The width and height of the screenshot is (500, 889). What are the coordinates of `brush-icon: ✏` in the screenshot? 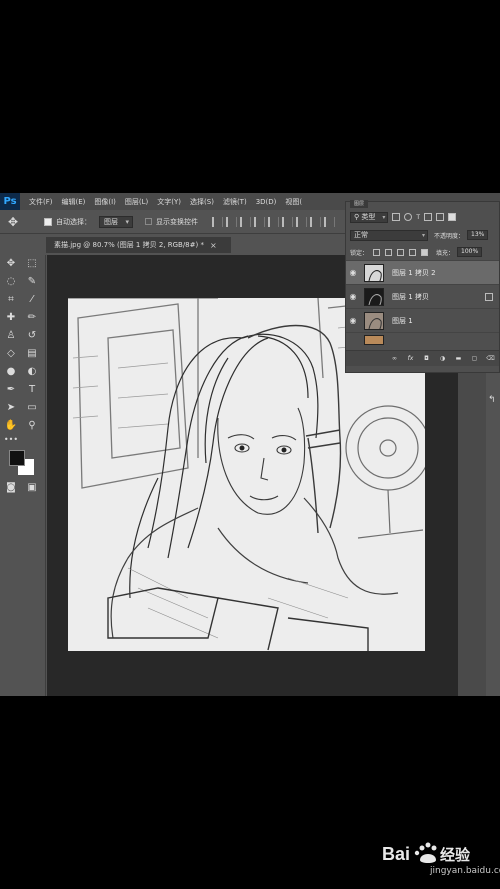 It's located at (32, 318).